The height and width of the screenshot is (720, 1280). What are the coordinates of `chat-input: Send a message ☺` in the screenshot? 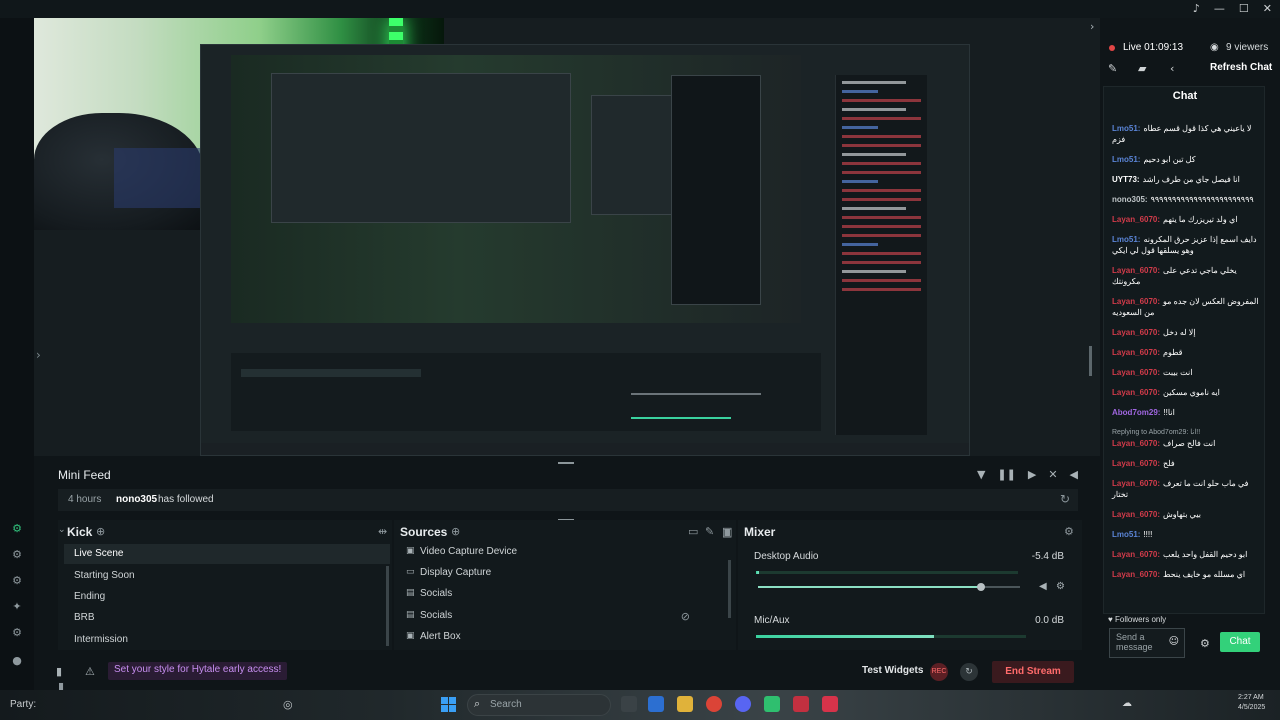 It's located at (1147, 643).